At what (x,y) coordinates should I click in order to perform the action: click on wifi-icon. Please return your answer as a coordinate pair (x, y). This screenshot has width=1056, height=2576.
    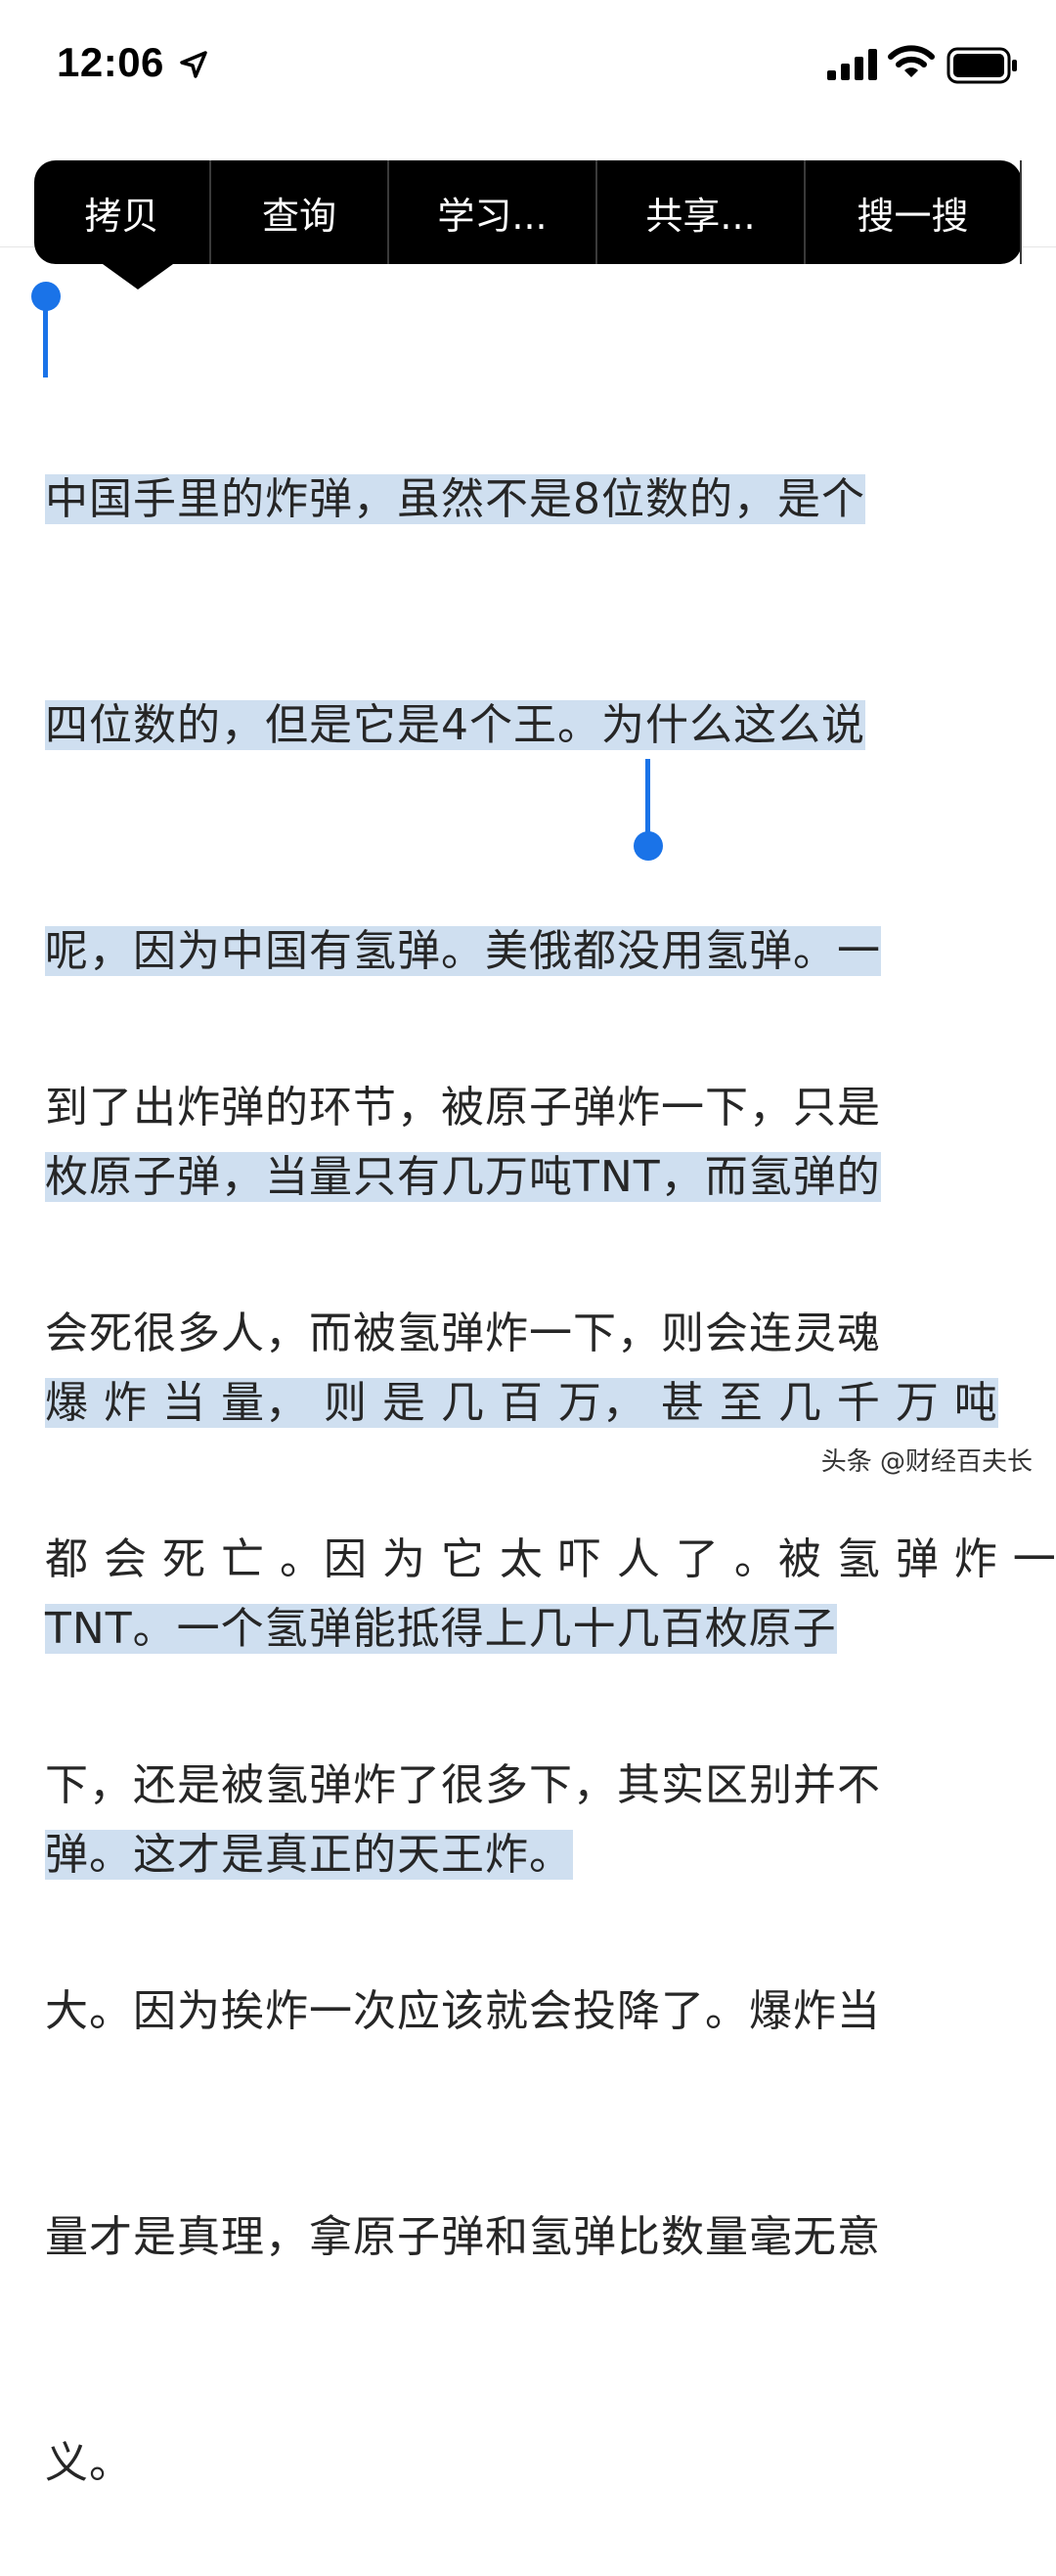
    Looking at the image, I should click on (911, 61).